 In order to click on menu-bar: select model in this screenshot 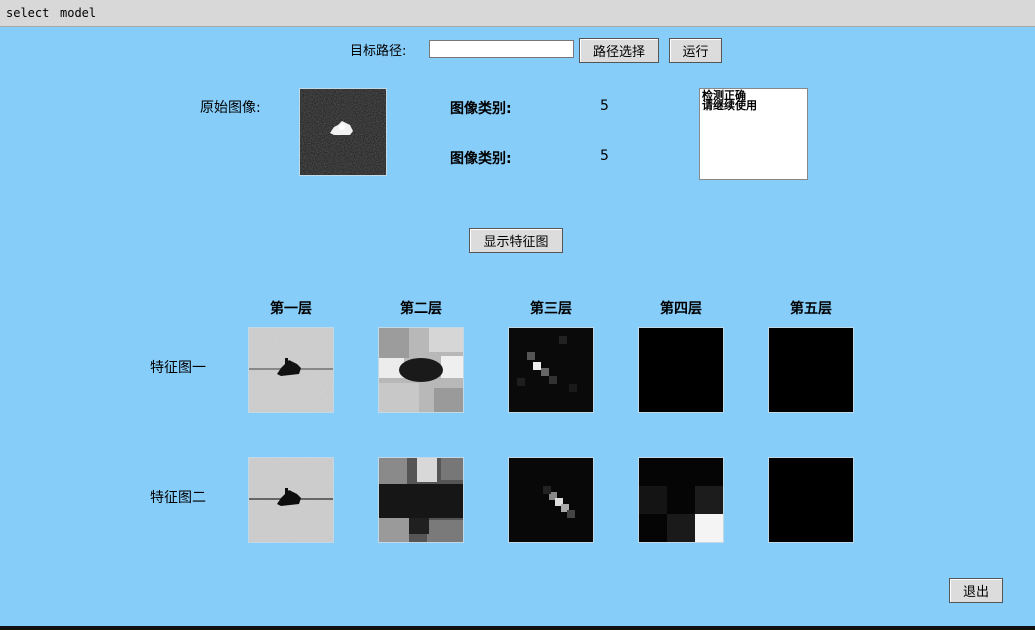, I will do `click(517, 13)`.